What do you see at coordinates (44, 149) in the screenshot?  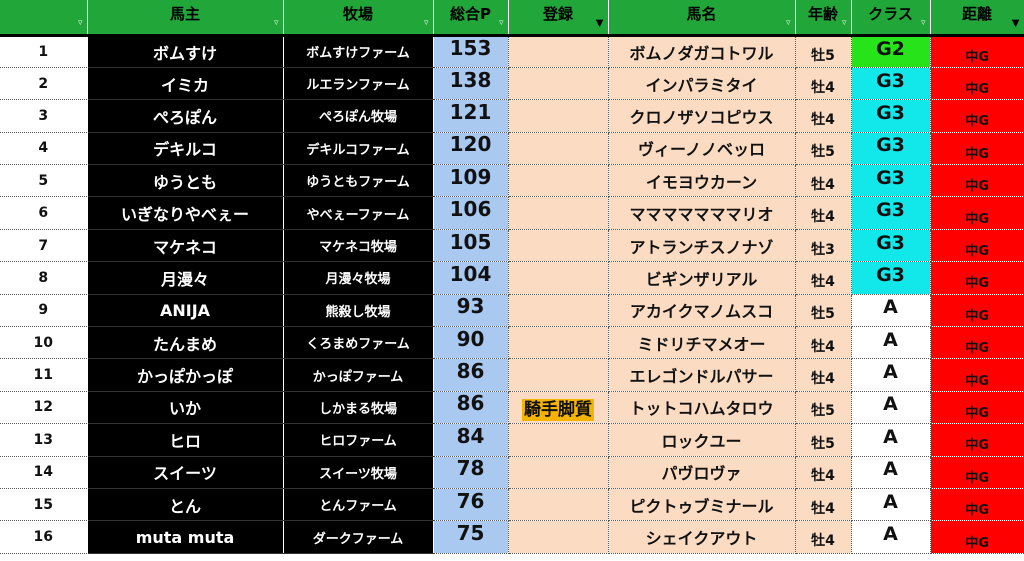 I see `row-number-cell: 4` at bounding box center [44, 149].